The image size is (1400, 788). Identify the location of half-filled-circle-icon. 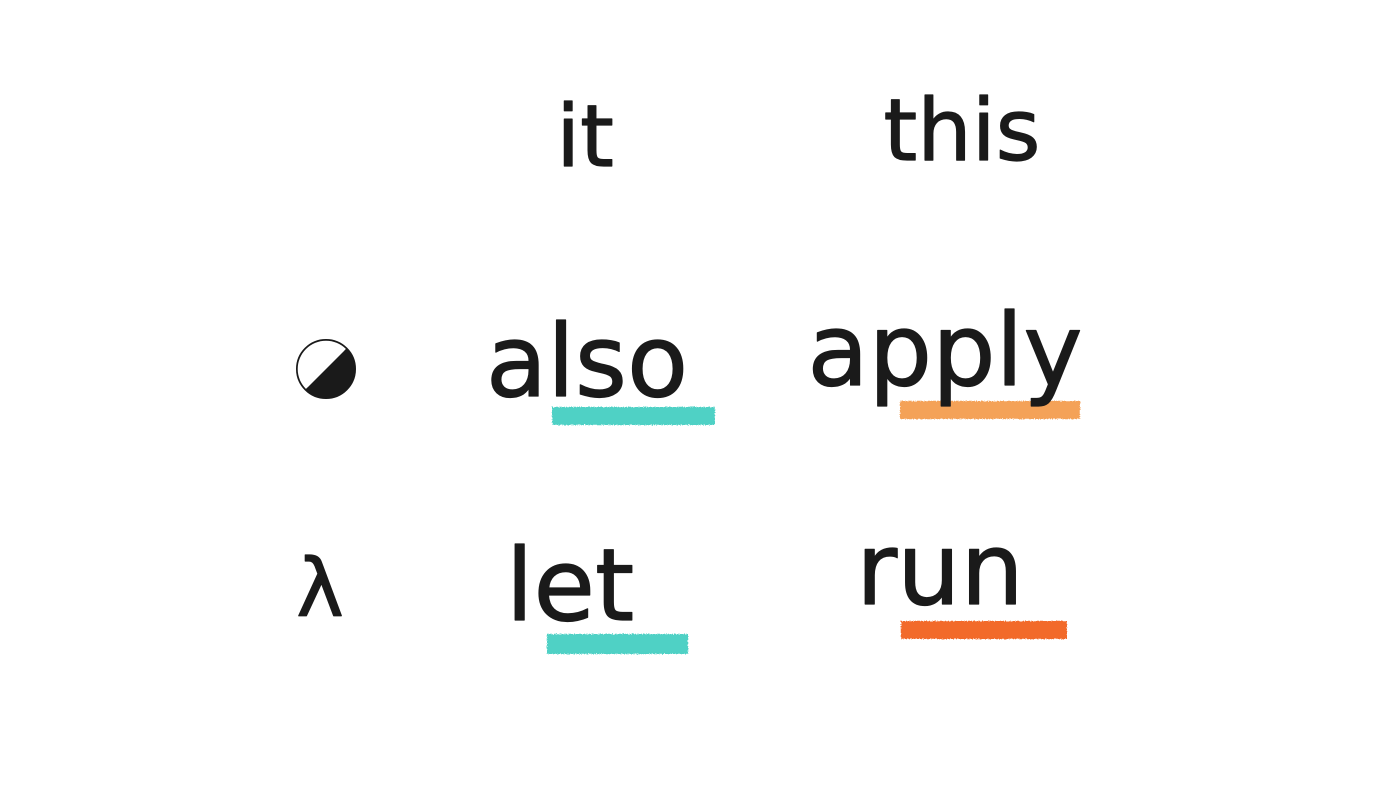
(326, 369).